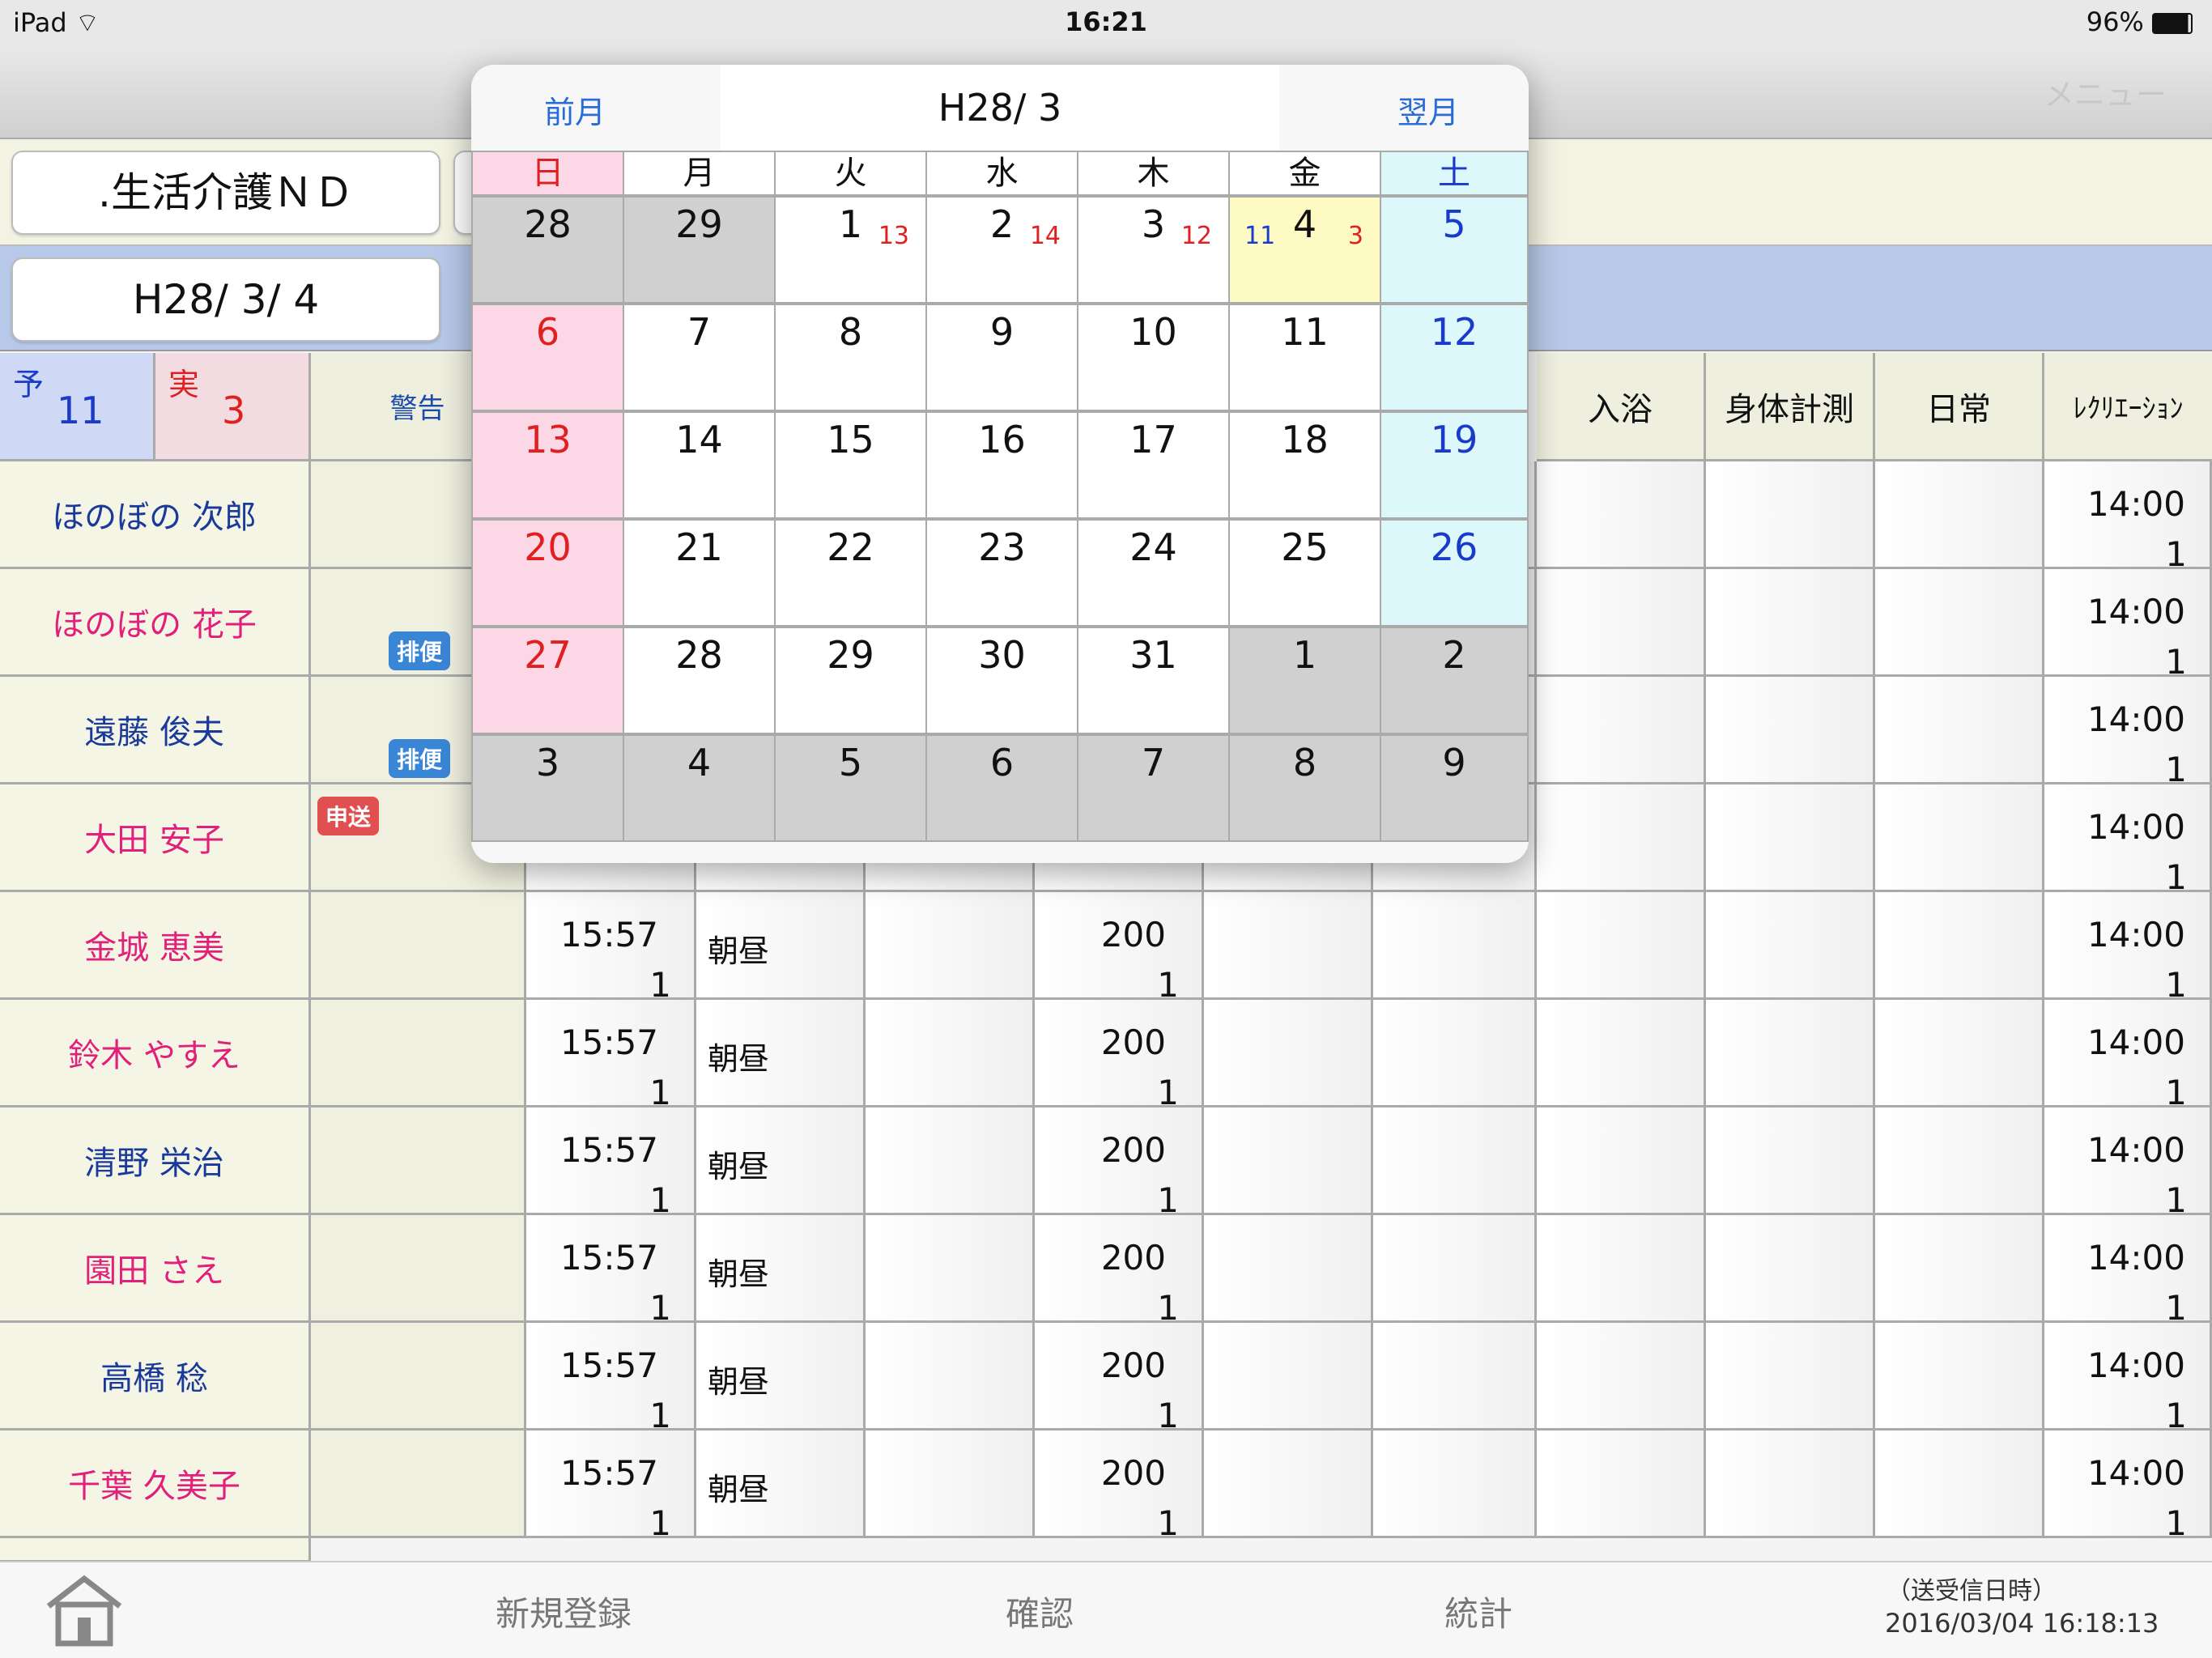 This screenshot has width=2212, height=1658. I want to click on person-name: 大田 安子, so click(156, 838).